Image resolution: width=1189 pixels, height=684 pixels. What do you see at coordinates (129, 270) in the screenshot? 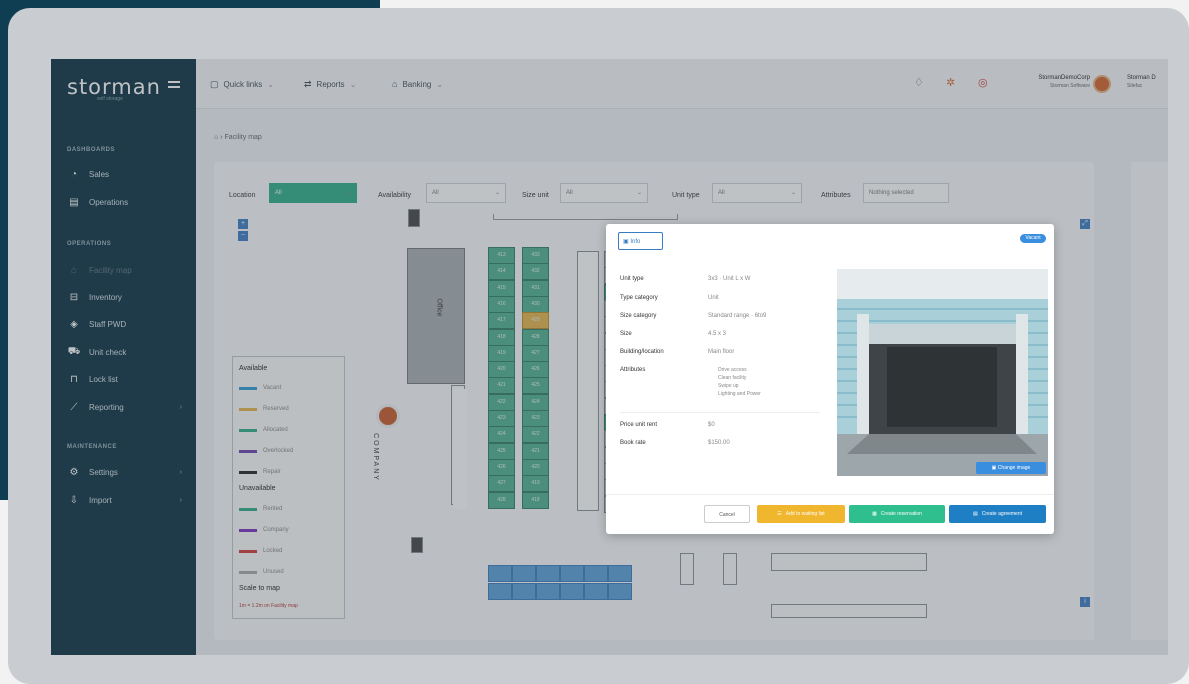
I see `sidebar-item-facility-map: ⌂ Facility map` at bounding box center [129, 270].